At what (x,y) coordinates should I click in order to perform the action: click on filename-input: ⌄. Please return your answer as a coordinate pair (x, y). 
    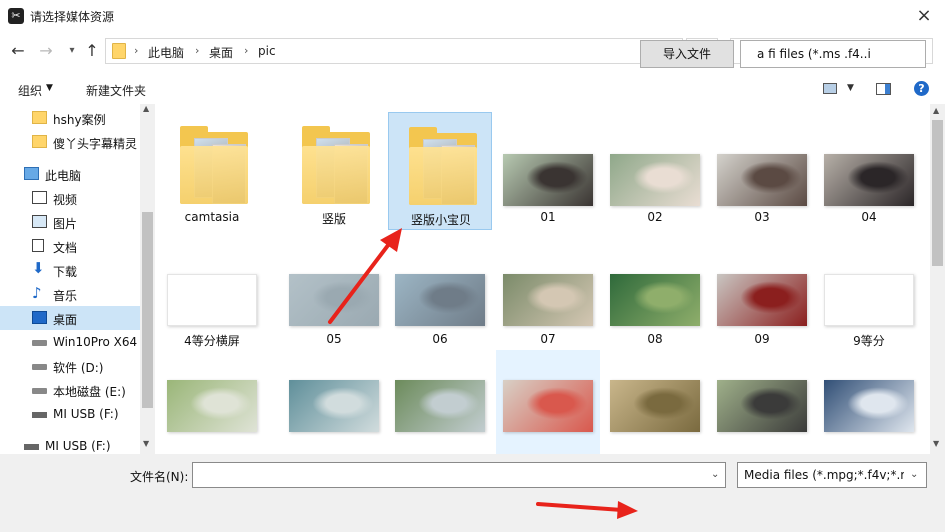
    Looking at the image, I should click on (459, 475).